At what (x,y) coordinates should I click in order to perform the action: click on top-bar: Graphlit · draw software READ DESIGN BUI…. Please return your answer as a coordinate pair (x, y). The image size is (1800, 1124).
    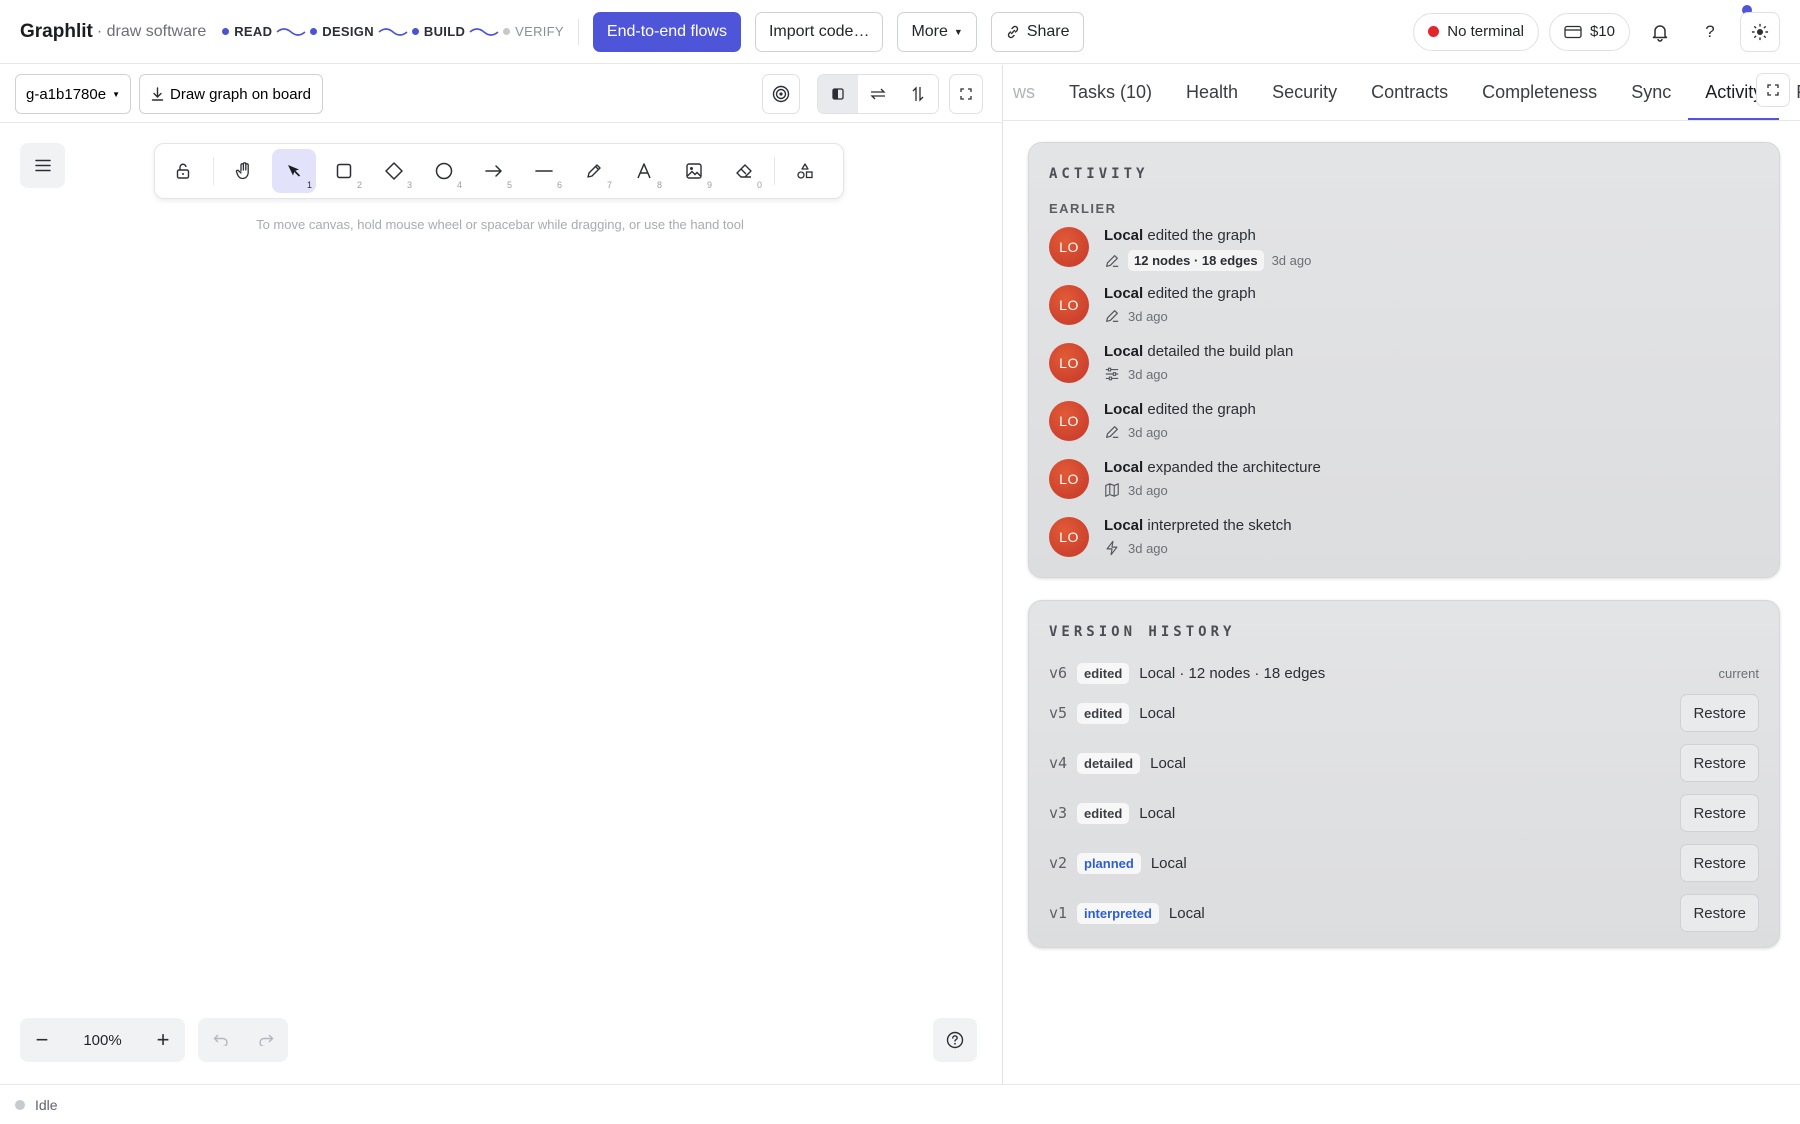
    Looking at the image, I should click on (900, 32).